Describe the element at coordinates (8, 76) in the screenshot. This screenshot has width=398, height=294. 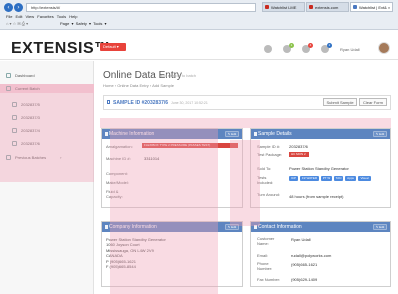
I see `home-icon` at that location.